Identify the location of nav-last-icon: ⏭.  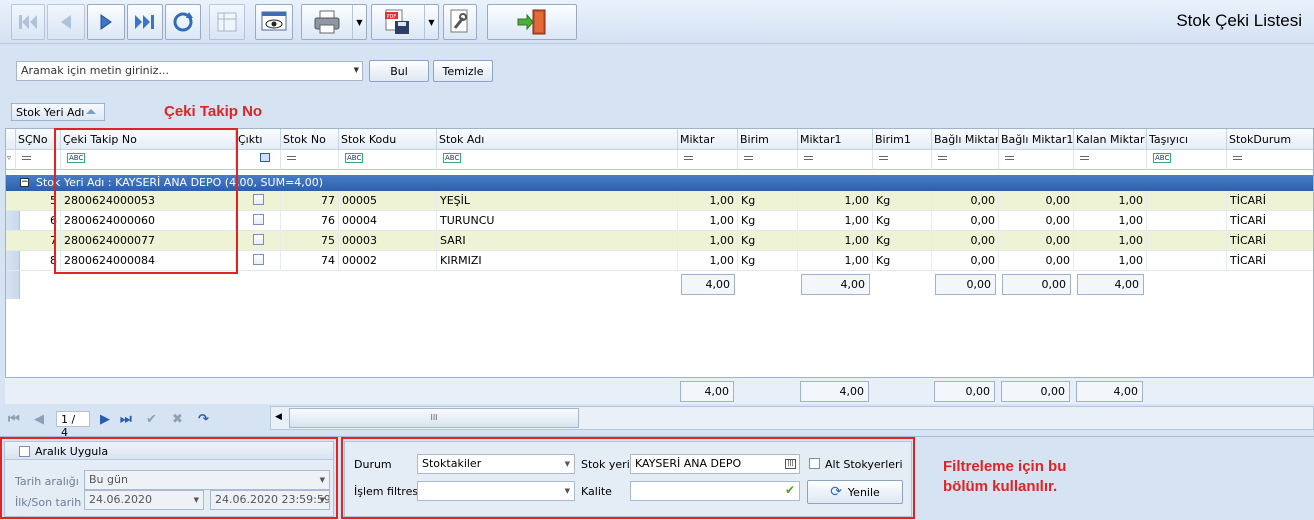
(126, 419).